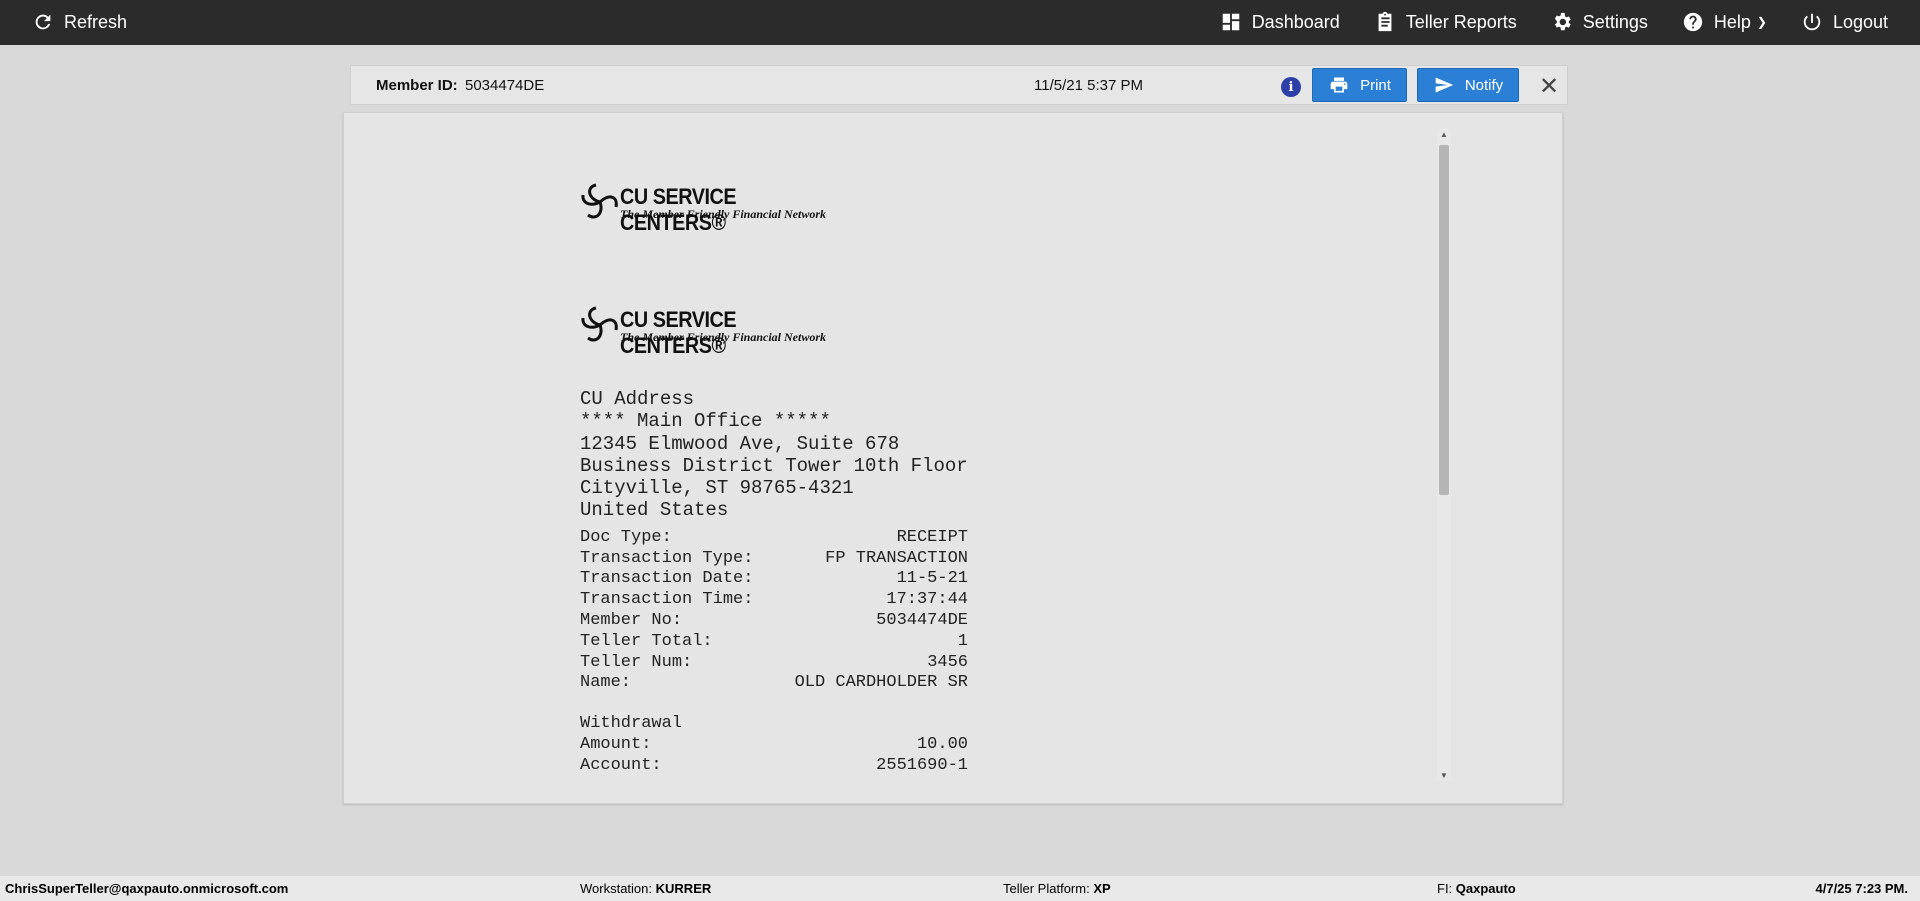  I want to click on receipt-field-row: Account: 2551690-1, so click(774, 766).